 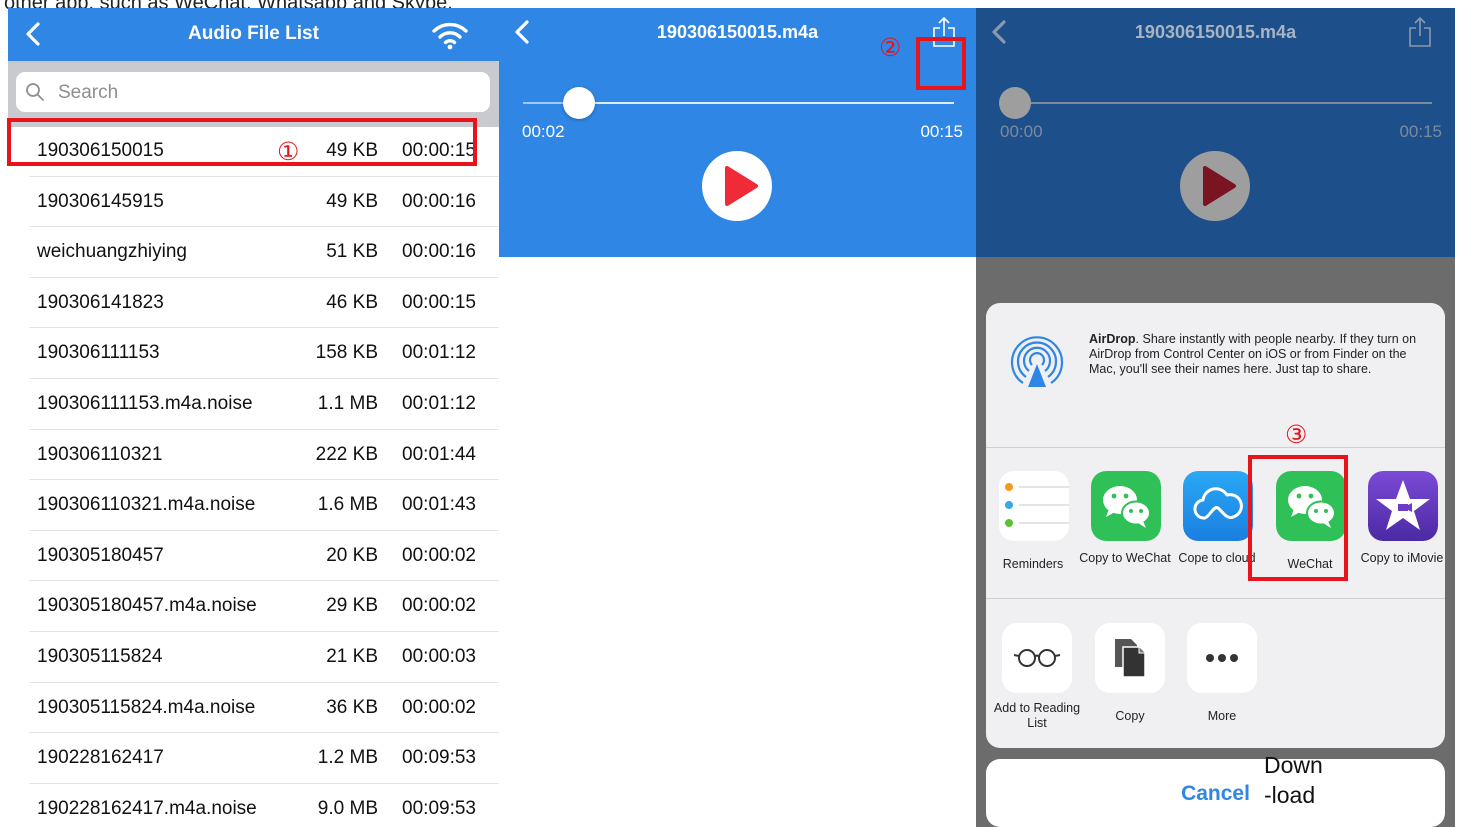 What do you see at coordinates (1215, 132) in the screenshot?
I see `dimmed-player: 190306150015.m4a 00:00 00:15` at bounding box center [1215, 132].